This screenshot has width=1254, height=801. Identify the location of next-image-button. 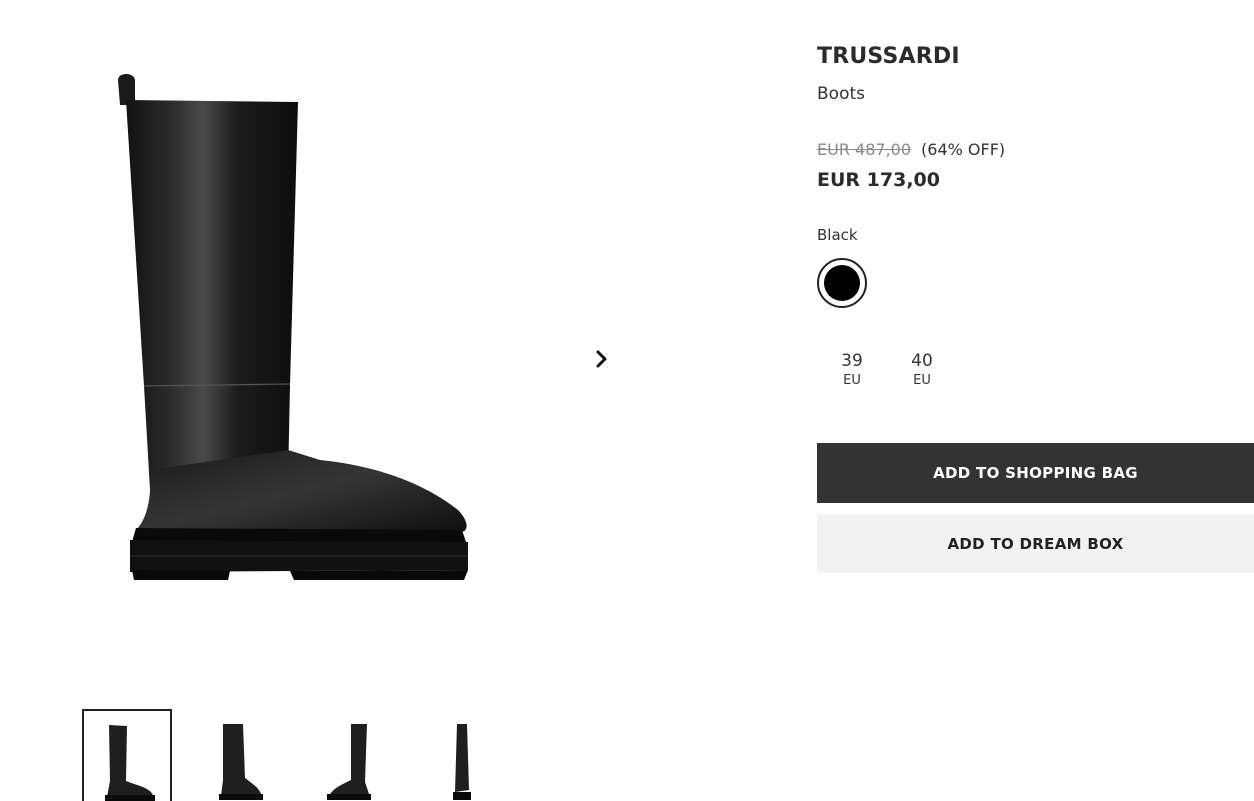
(602, 359).